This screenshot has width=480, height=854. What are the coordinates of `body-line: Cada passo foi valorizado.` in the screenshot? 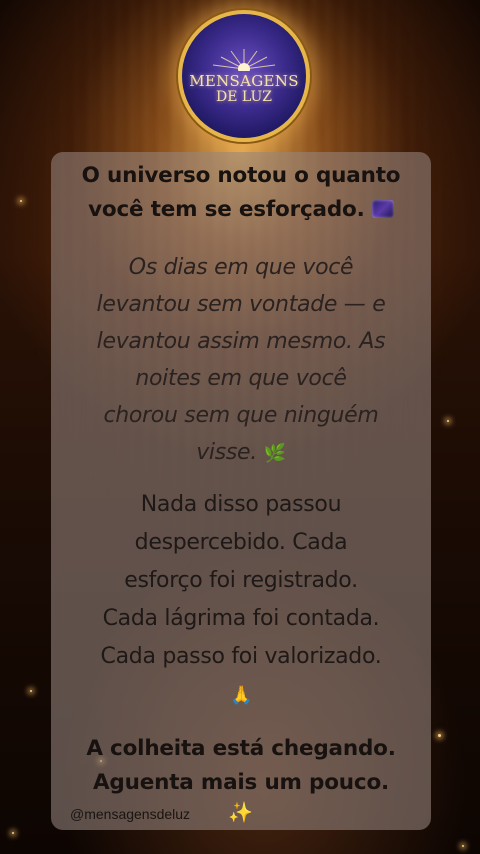 It's located at (241, 656).